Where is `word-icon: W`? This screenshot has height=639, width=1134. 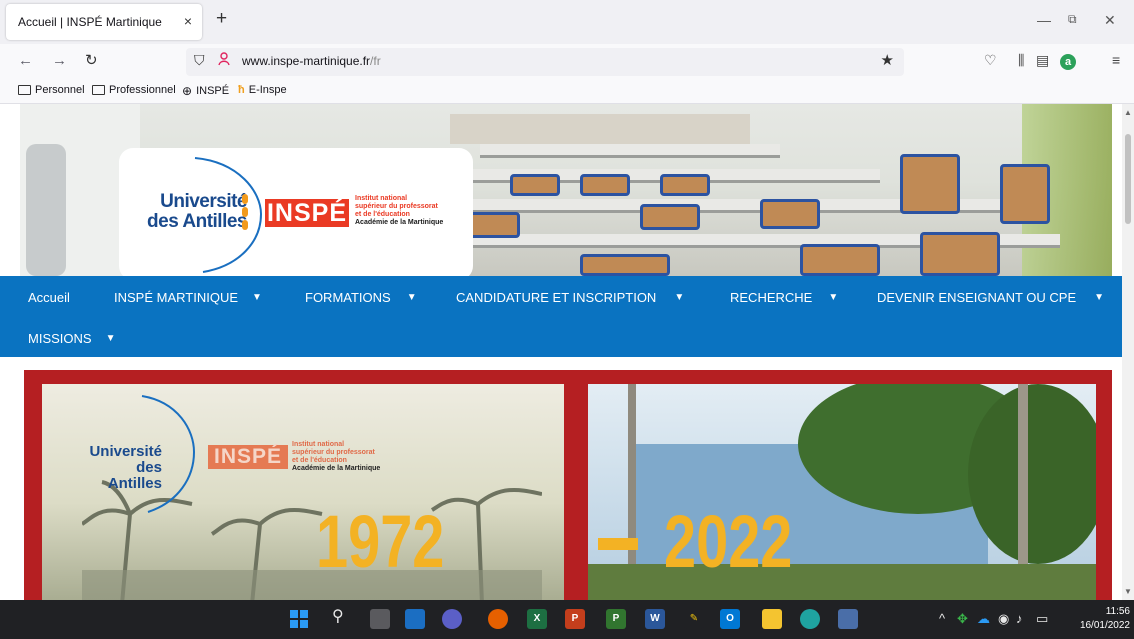 word-icon: W is located at coordinates (655, 619).